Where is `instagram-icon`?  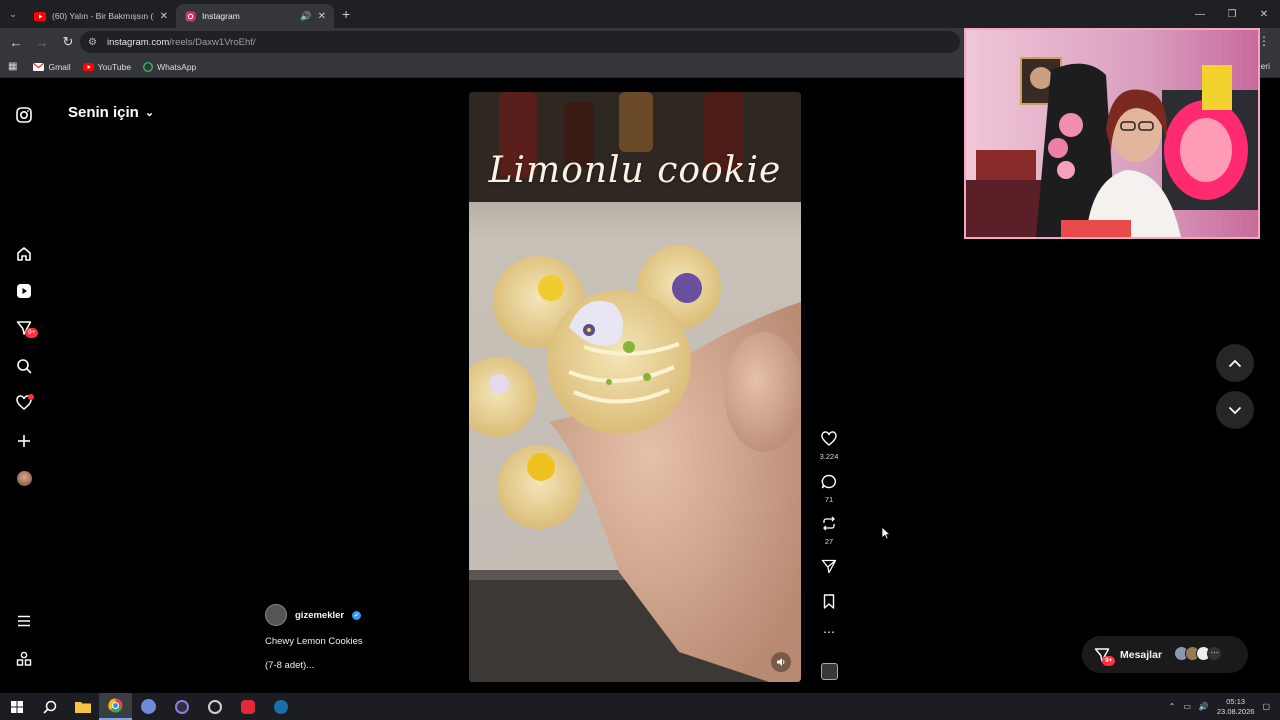 instagram-icon is located at coordinates (190, 16).